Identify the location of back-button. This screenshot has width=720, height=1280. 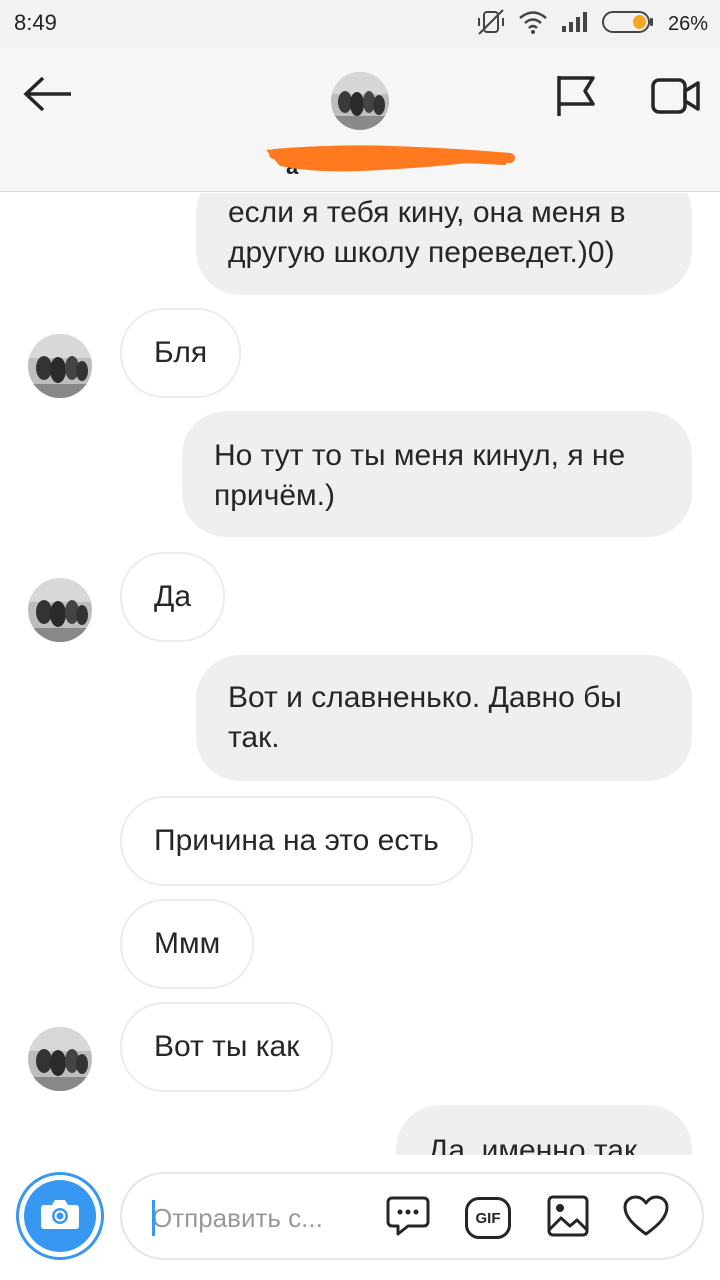
(48, 96).